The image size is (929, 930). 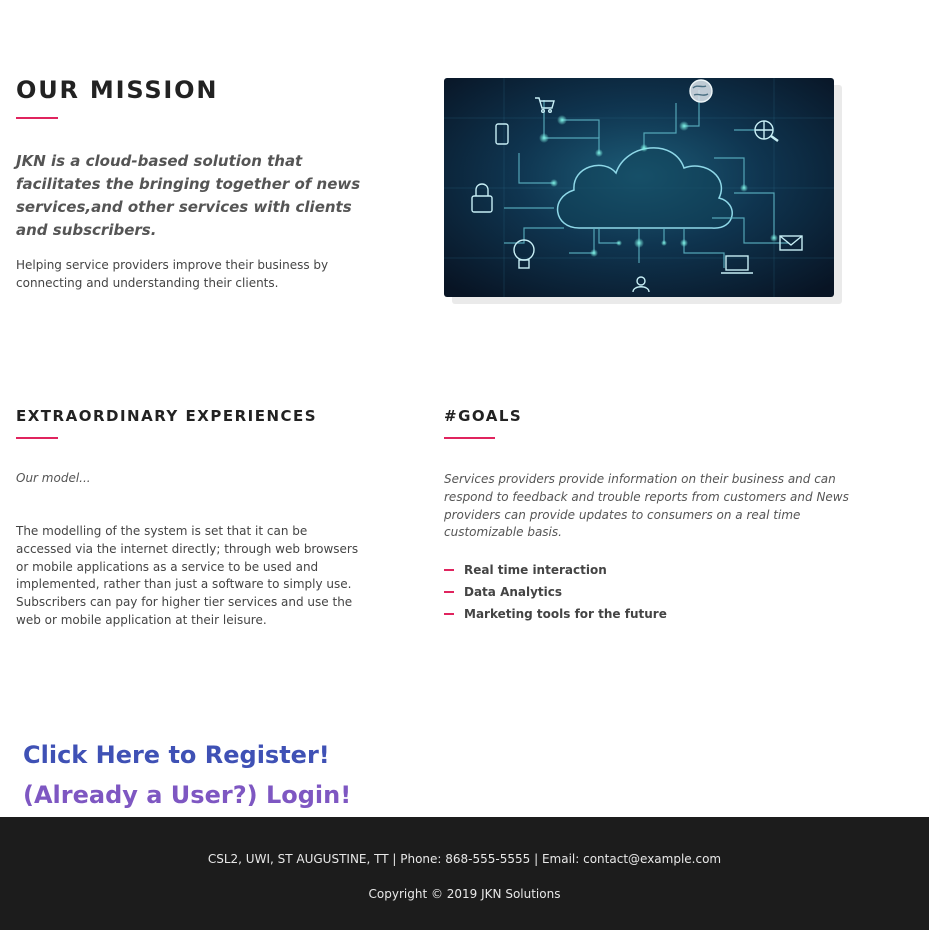 What do you see at coordinates (464, 894) in the screenshot?
I see `footer-copyright: Copyright © 2019 JKN Solutions` at bounding box center [464, 894].